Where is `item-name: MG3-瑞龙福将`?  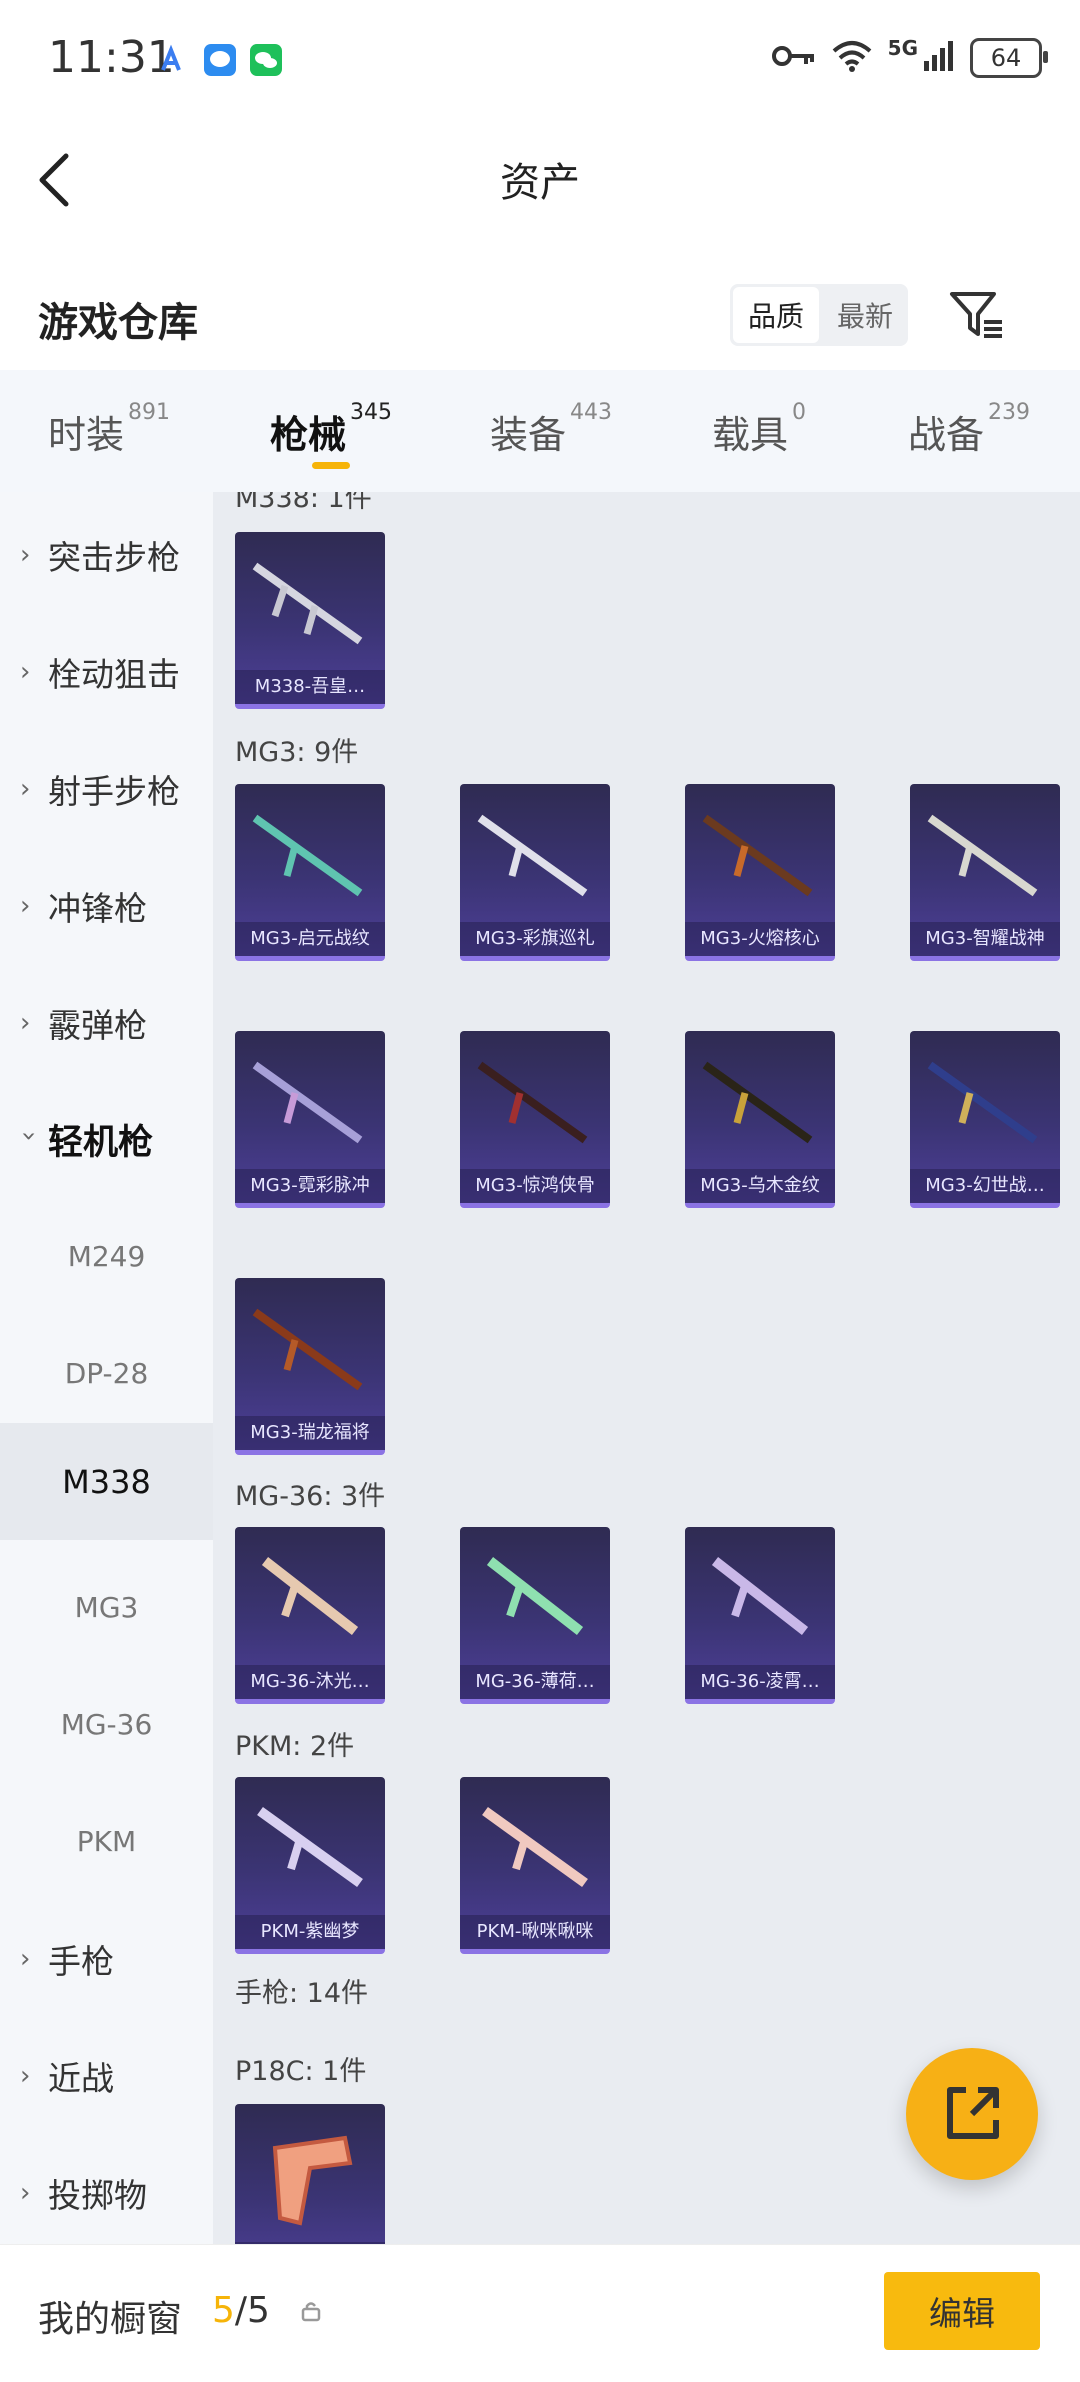 item-name: MG3-瑞龙福将 is located at coordinates (310, 1433).